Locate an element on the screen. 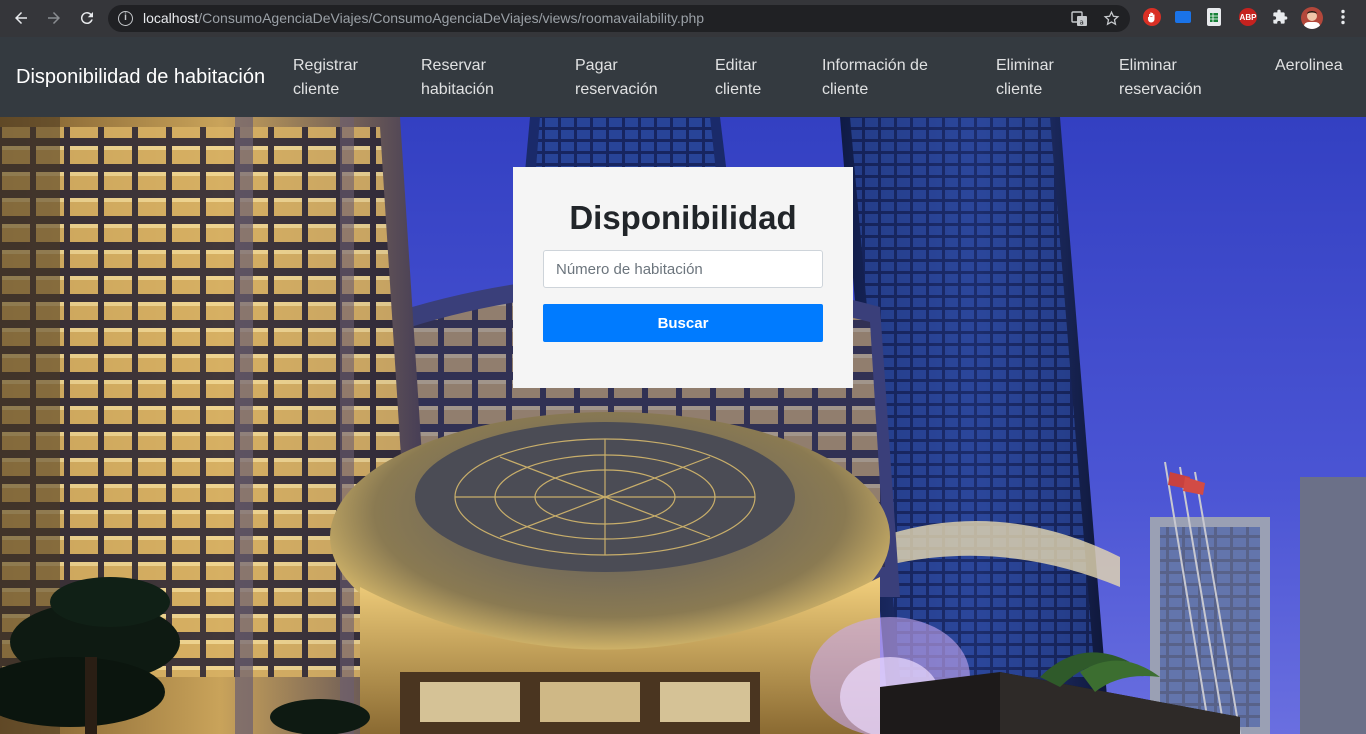  nav-link-reservar-habitacion: Reservar habitación is located at coordinates (457, 78).